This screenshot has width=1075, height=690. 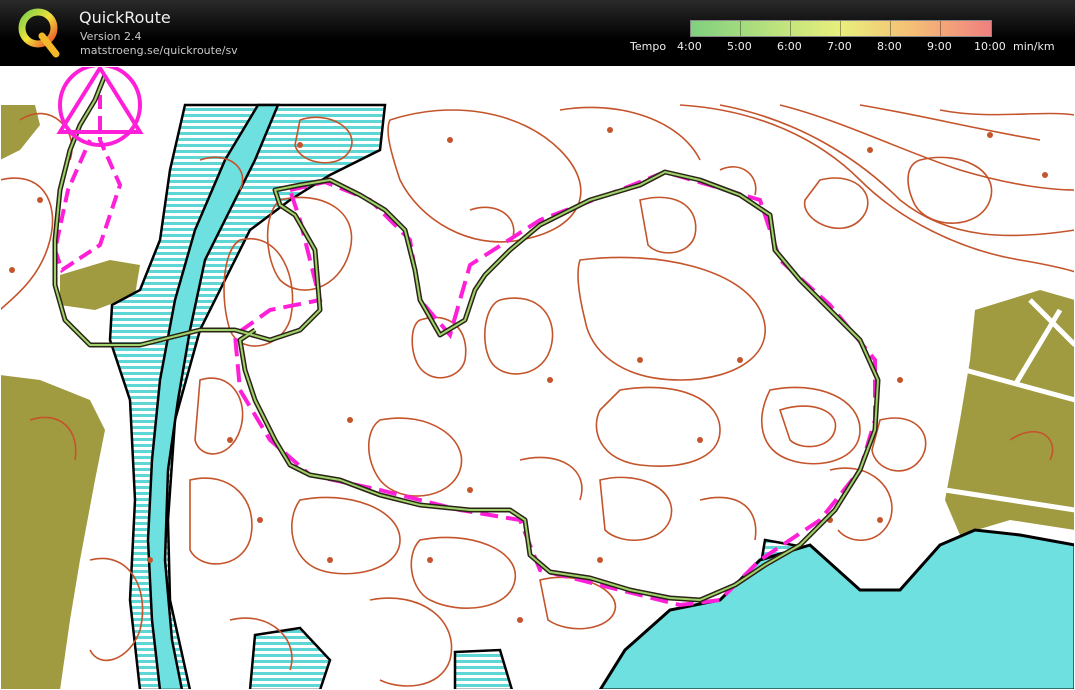 What do you see at coordinates (939, 46) in the screenshot?
I see `tempo-value: 9:00` at bounding box center [939, 46].